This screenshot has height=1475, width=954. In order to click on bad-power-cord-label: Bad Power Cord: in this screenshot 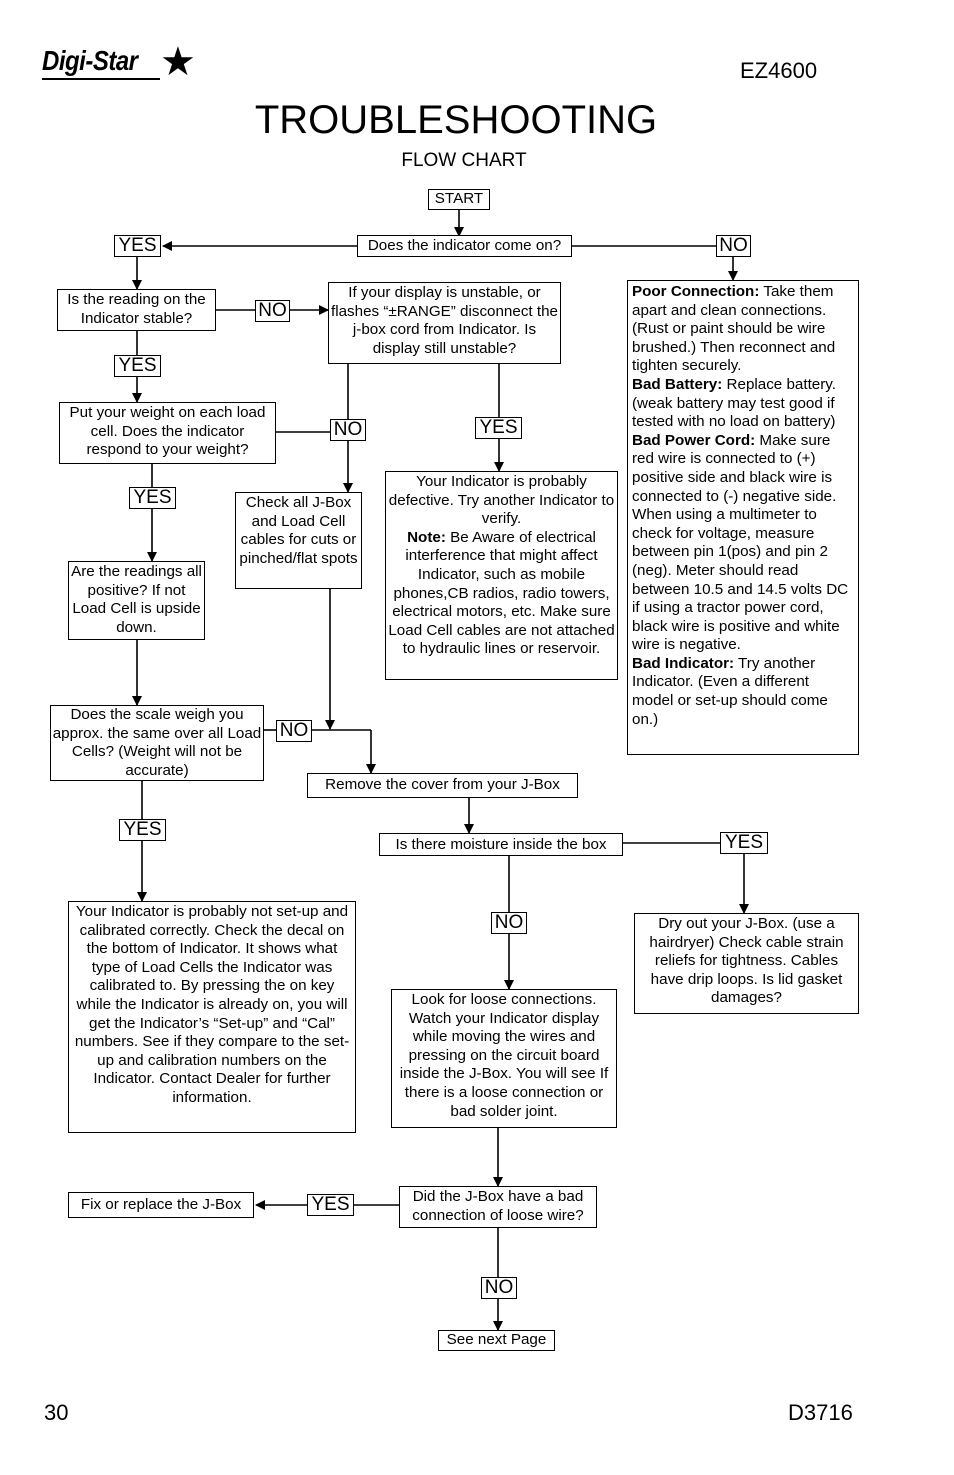, I will do `click(694, 440)`.